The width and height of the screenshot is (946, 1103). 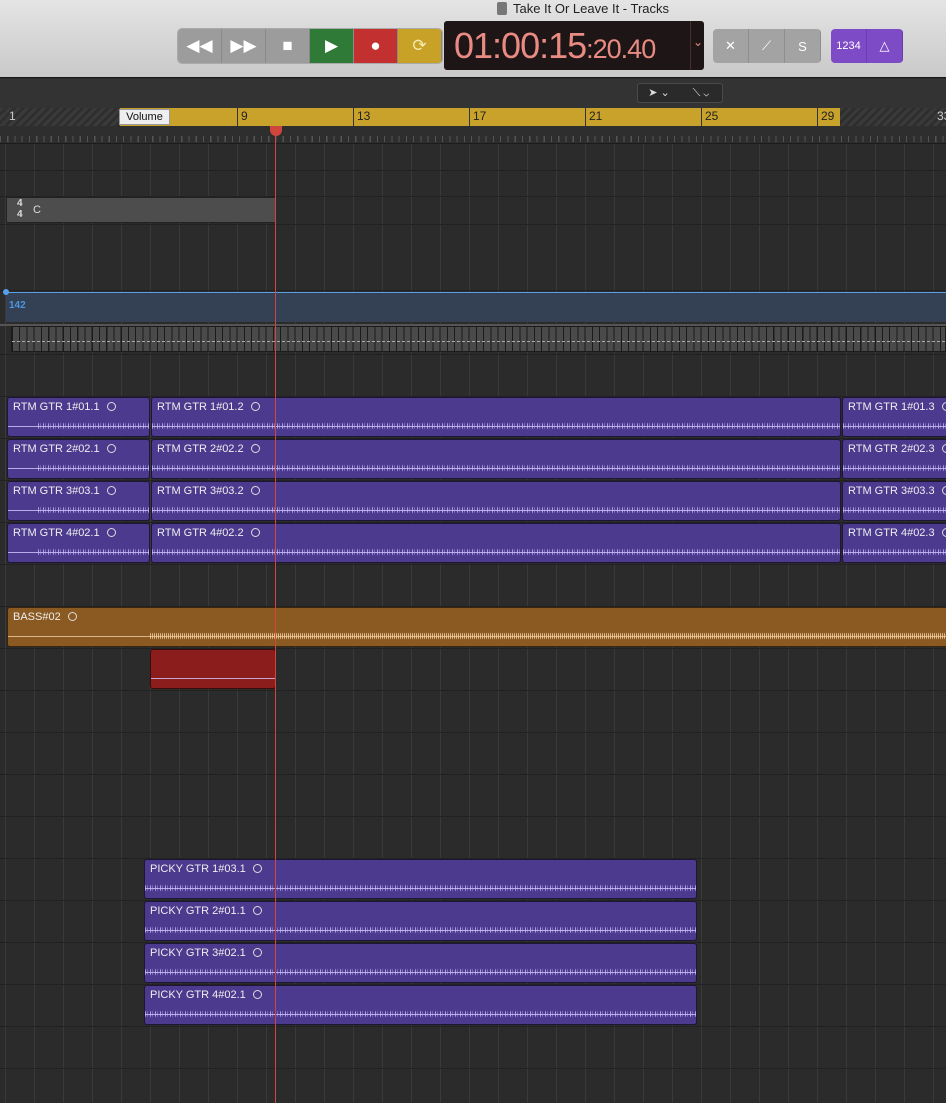 What do you see at coordinates (200, 46) in the screenshot?
I see `rewind-button: ◀◀` at bounding box center [200, 46].